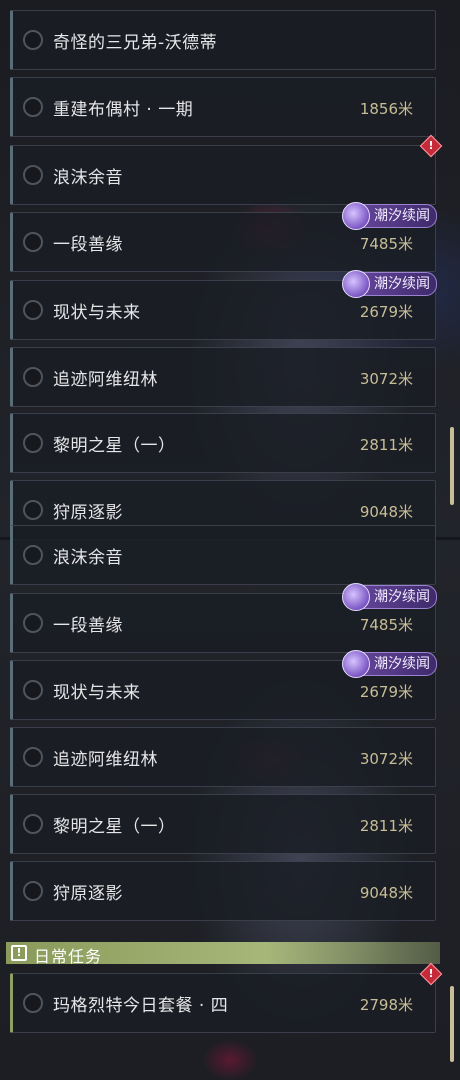 This screenshot has height=1080, width=460. I want to click on quest-item: 浪沫余音 !, so click(226, 169).